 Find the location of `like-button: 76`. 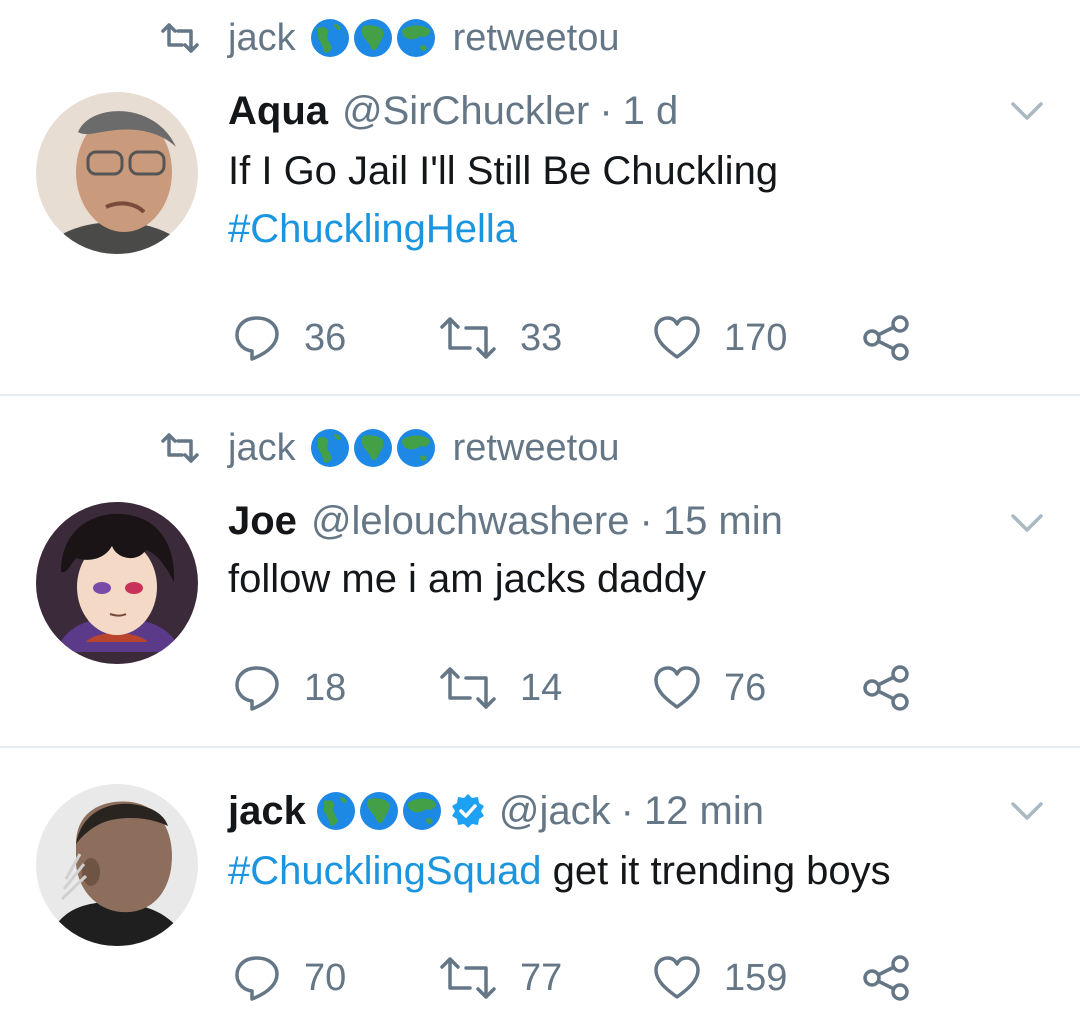

like-button: 76 is located at coordinates (757, 688).